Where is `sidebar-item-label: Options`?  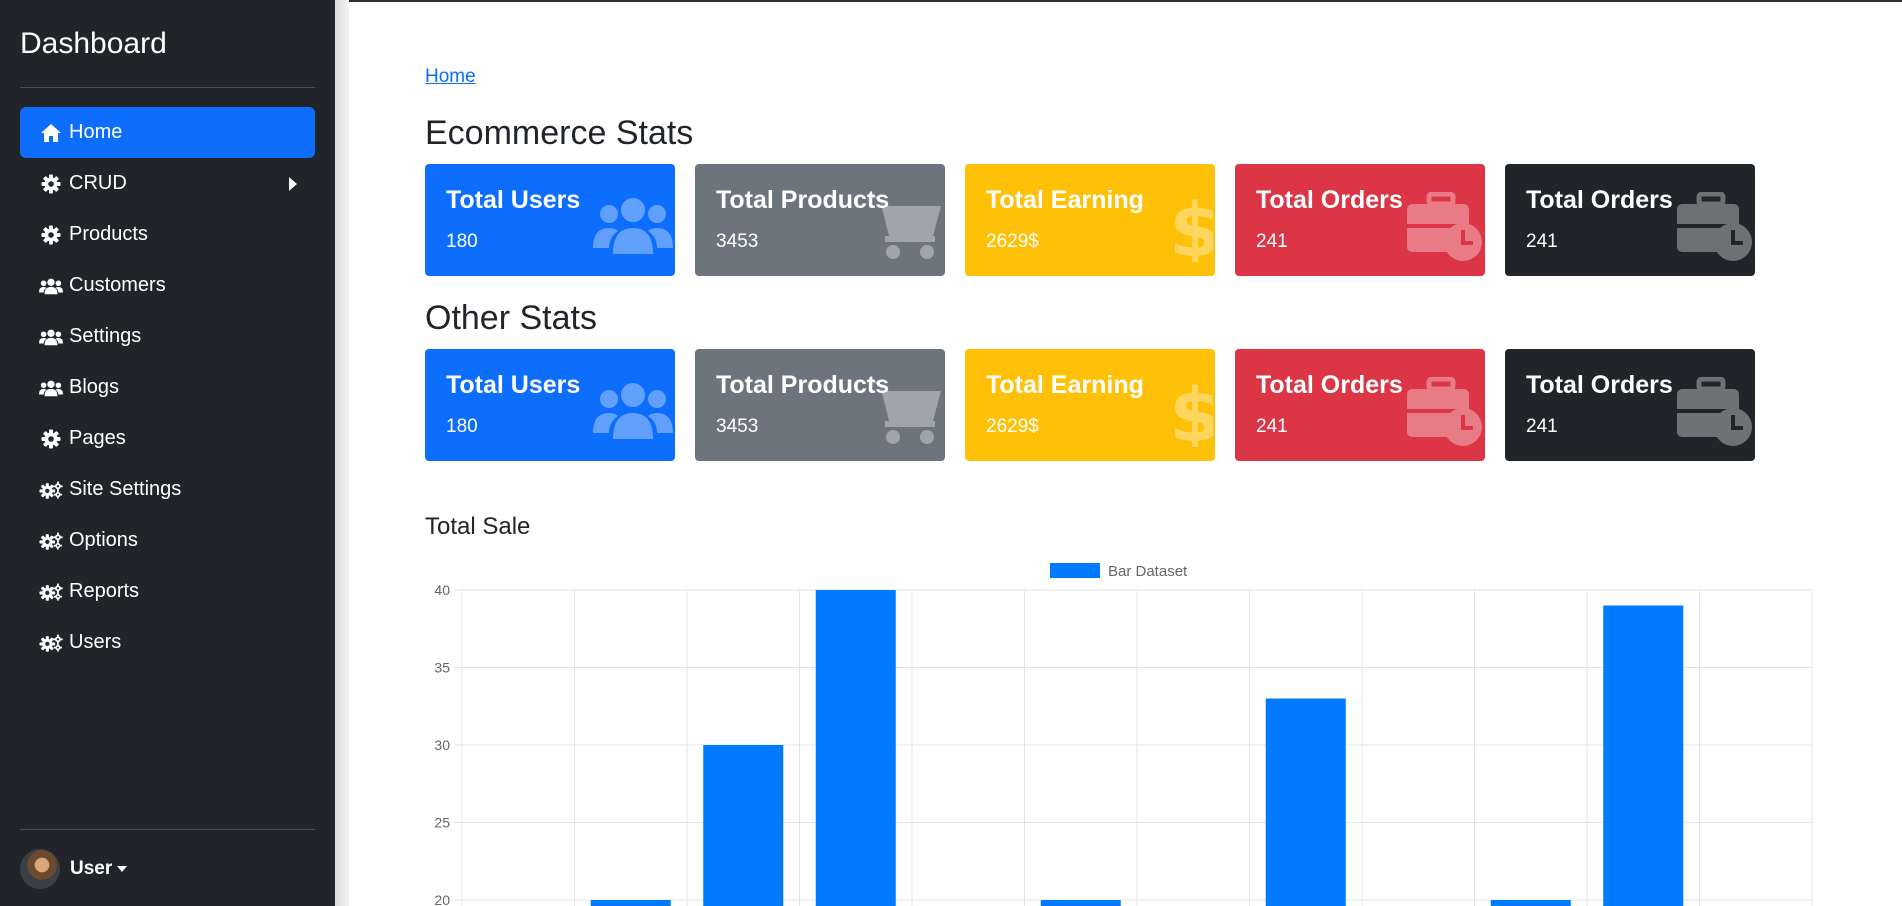 sidebar-item-label: Options is located at coordinates (103, 540).